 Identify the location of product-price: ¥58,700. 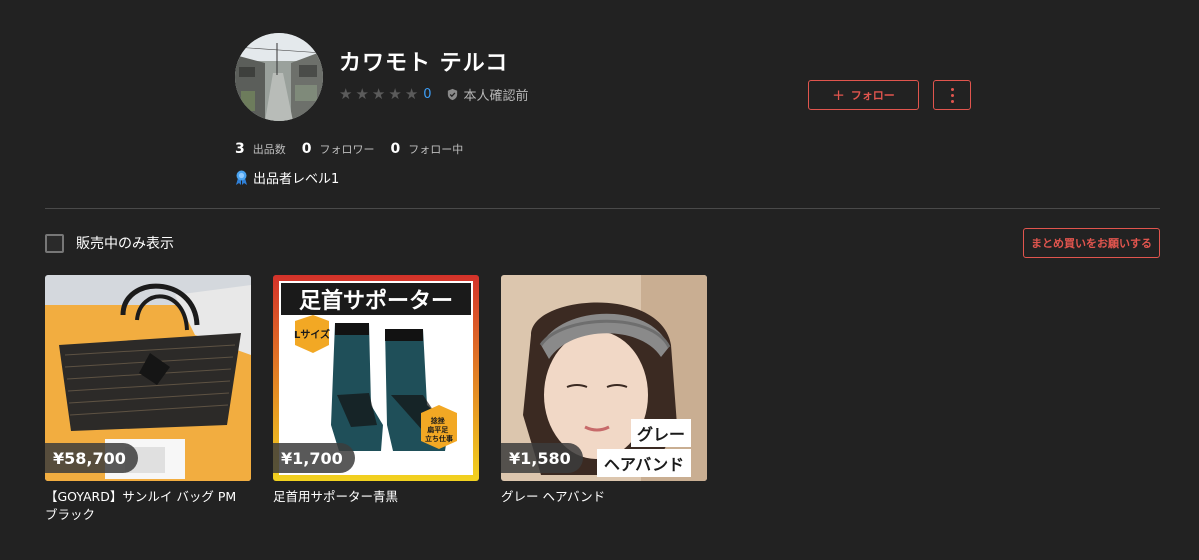
(91, 458).